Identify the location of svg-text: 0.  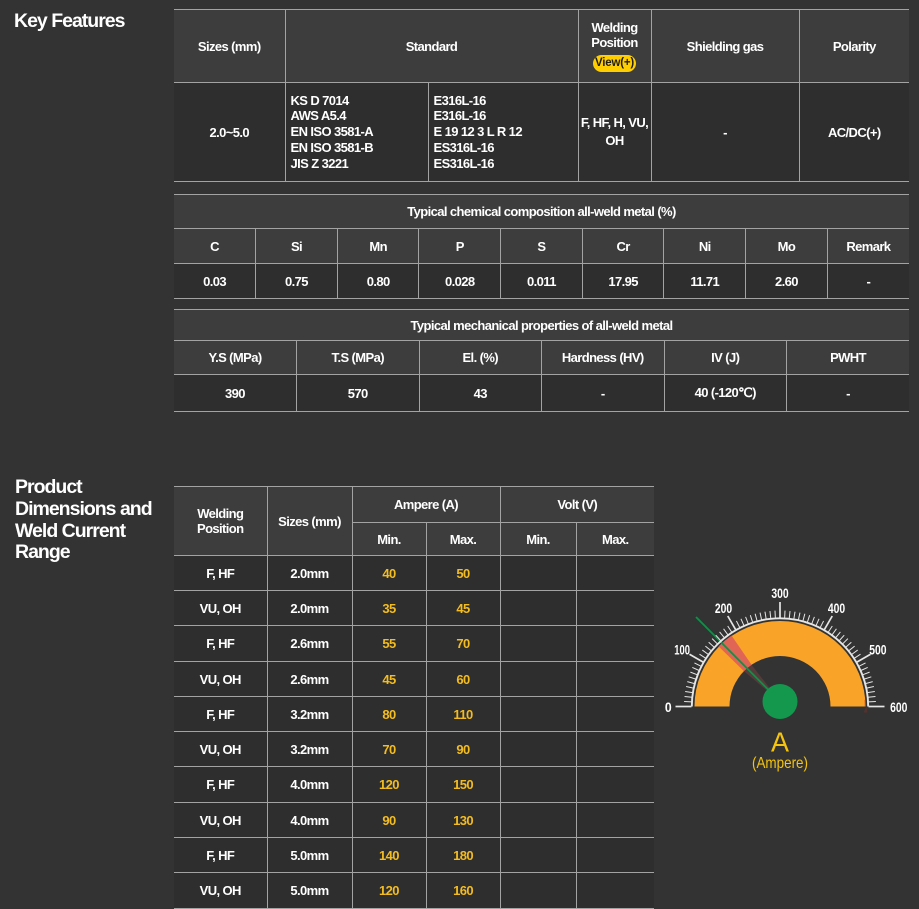
(668, 707).